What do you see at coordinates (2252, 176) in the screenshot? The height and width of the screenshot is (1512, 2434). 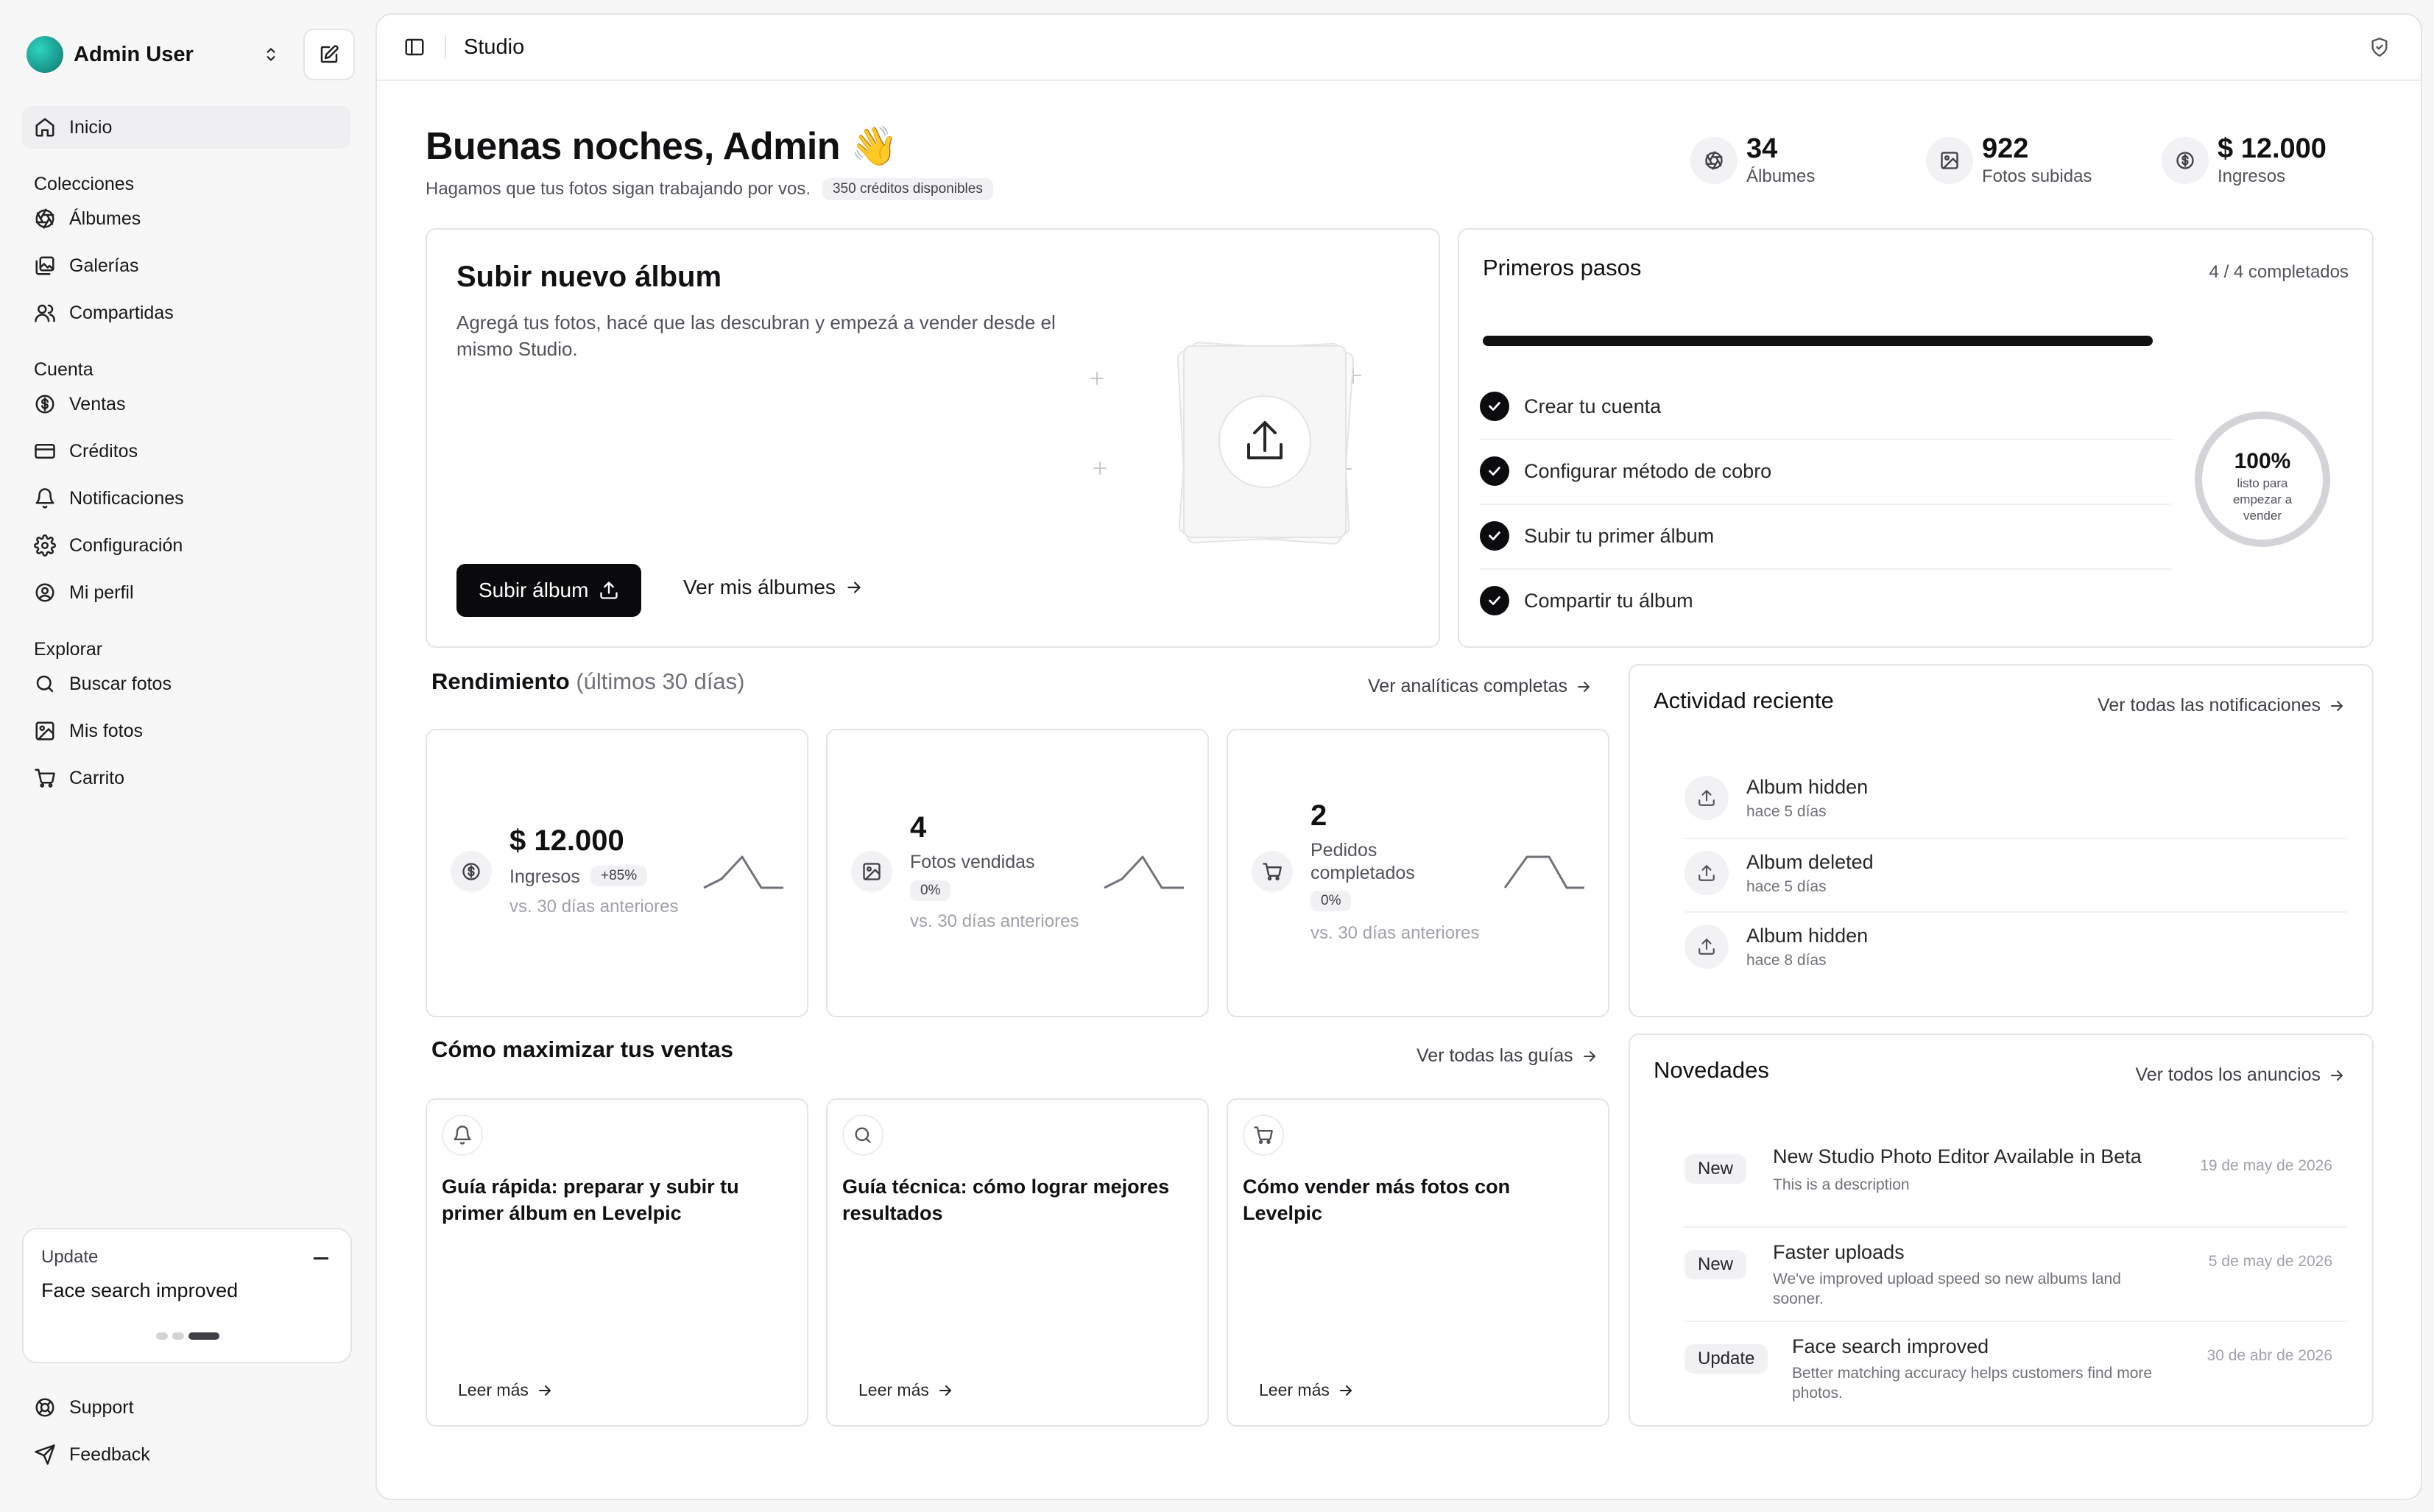 I see `stat-label: Ingresos` at bounding box center [2252, 176].